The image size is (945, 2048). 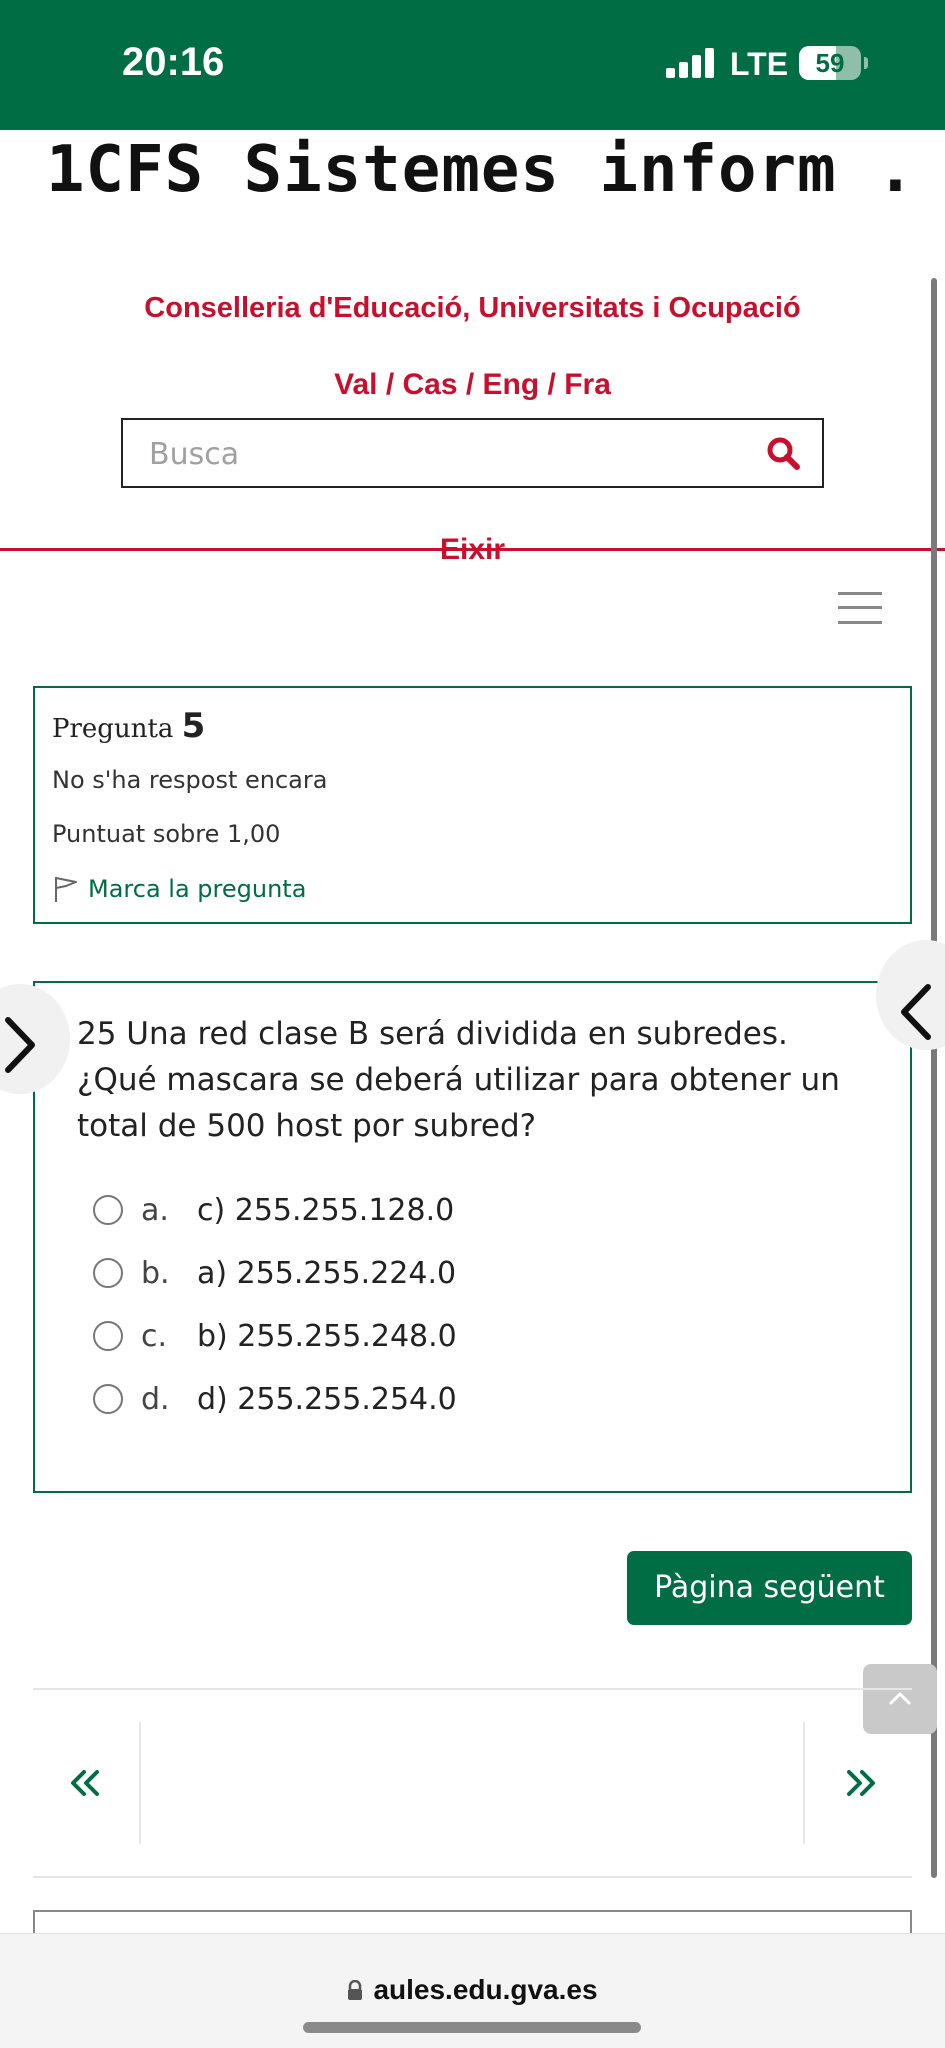 What do you see at coordinates (934, 1078) in the screenshot?
I see `scrollbar` at bounding box center [934, 1078].